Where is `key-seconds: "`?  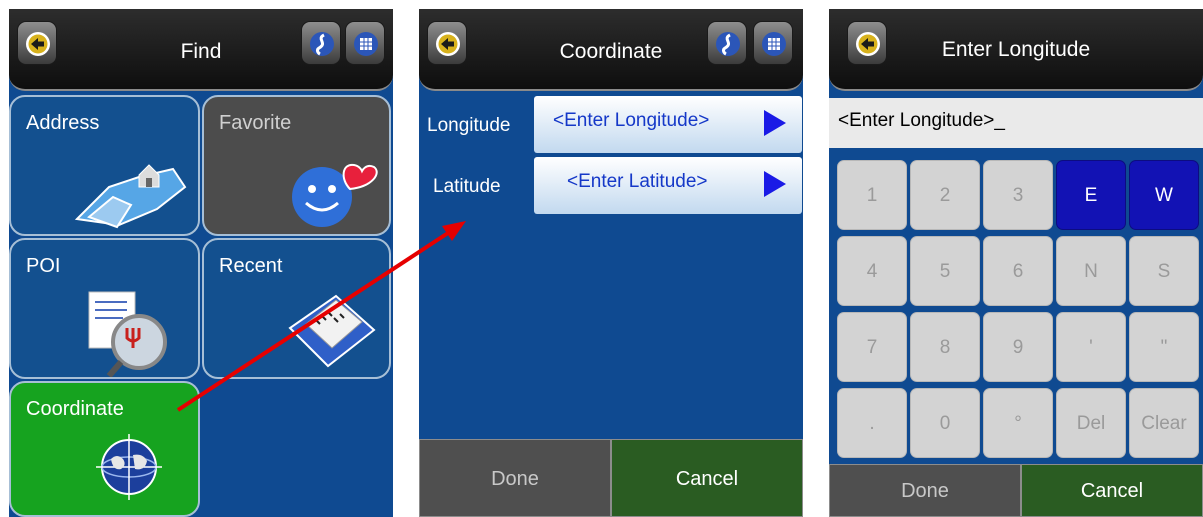 key-seconds: " is located at coordinates (1164, 347).